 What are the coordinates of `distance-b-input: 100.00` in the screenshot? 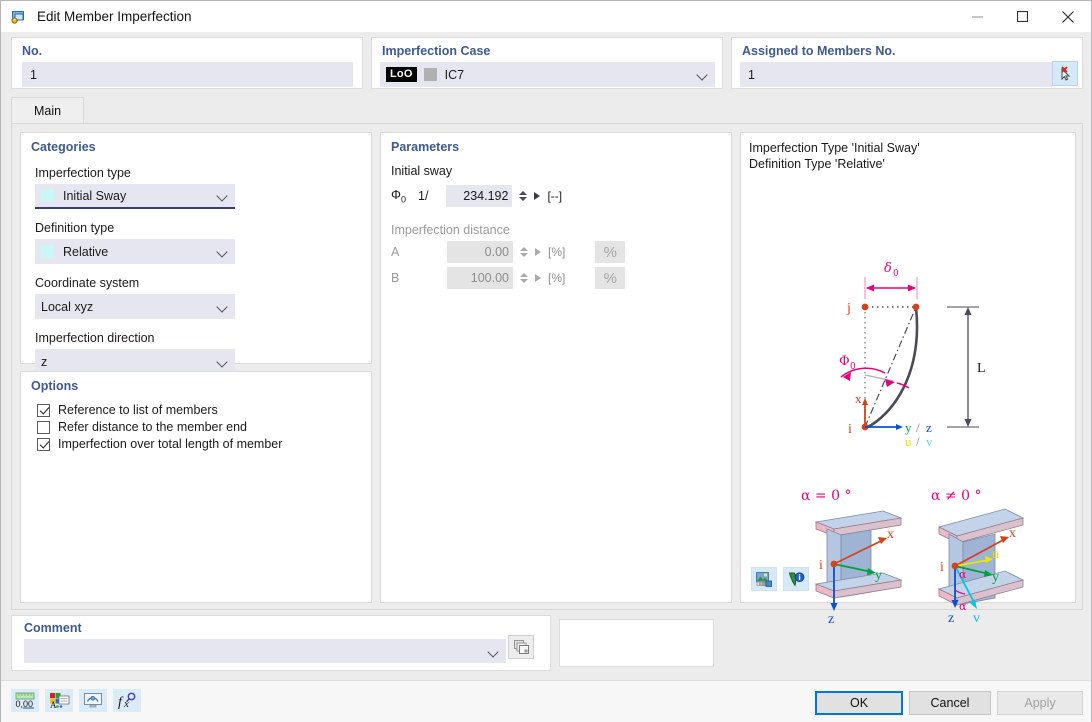 It's located at (480, 278).